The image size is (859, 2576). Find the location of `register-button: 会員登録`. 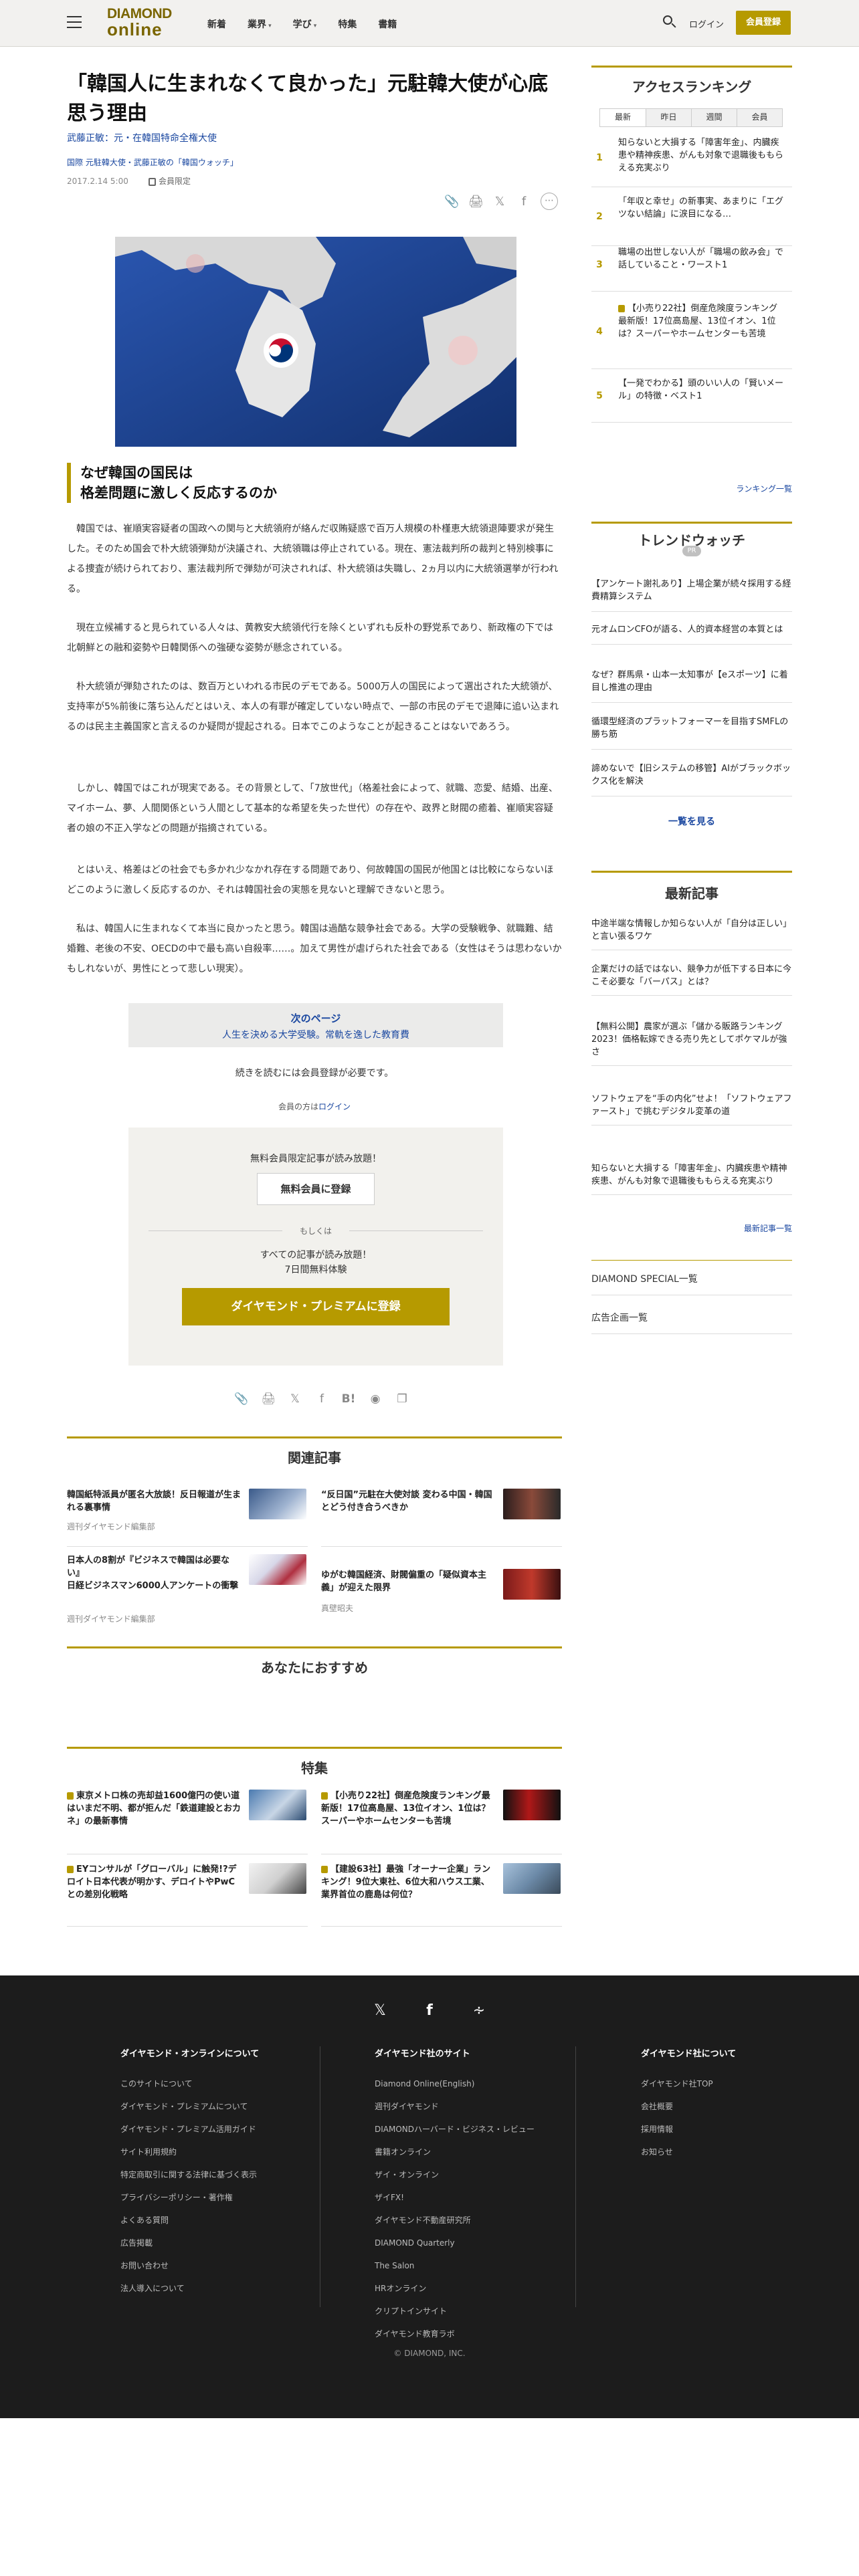

register-button: 会員登録 is located at coordinates (764, 23).